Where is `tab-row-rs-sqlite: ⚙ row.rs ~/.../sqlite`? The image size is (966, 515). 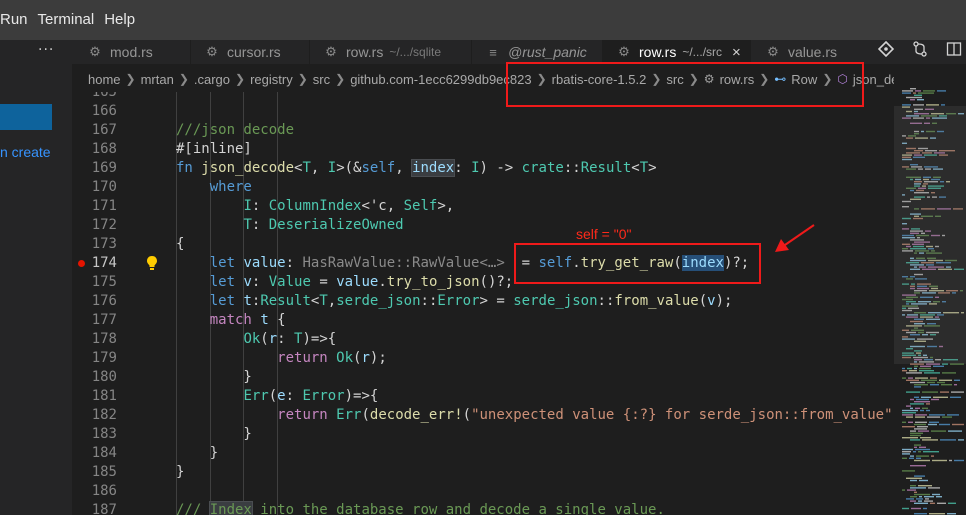 tab-row-rs-sqlite: ⚙ row.rs ~/.../sqlite is located at coordinates (390, 52).